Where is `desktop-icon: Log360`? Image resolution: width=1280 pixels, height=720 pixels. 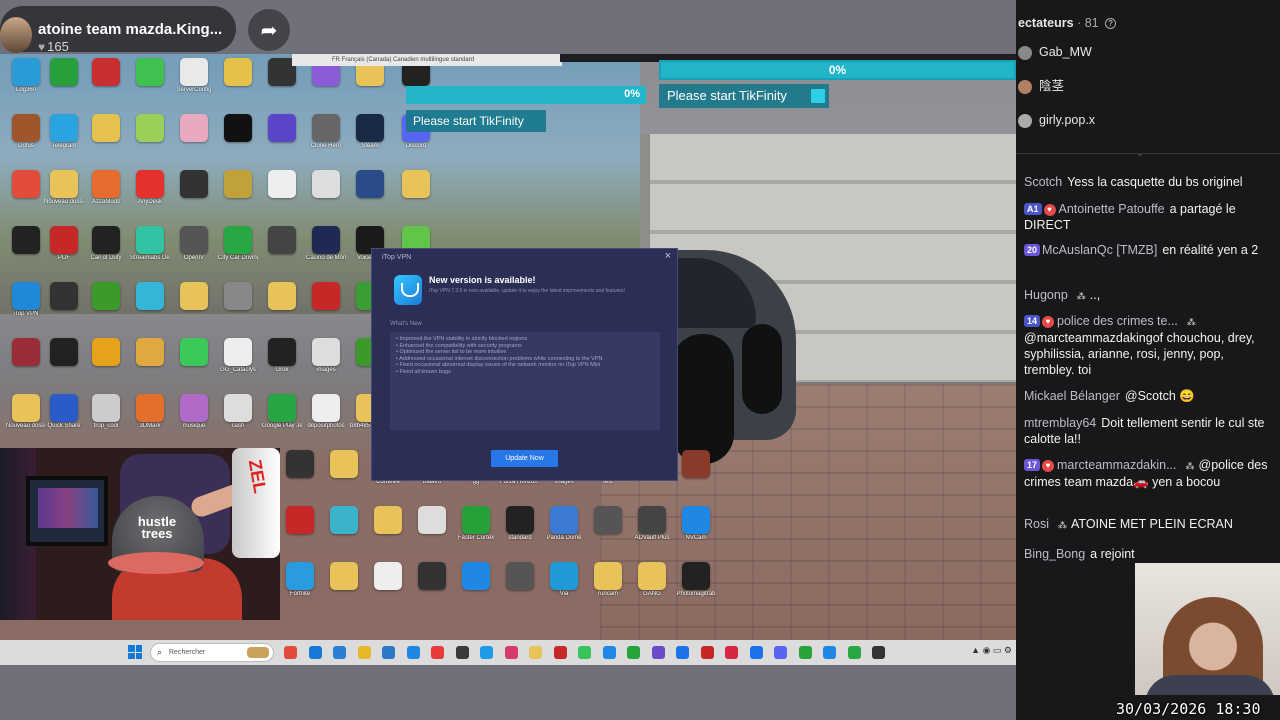
desktop-icon: Log360 is located at coordinates (26, 76).